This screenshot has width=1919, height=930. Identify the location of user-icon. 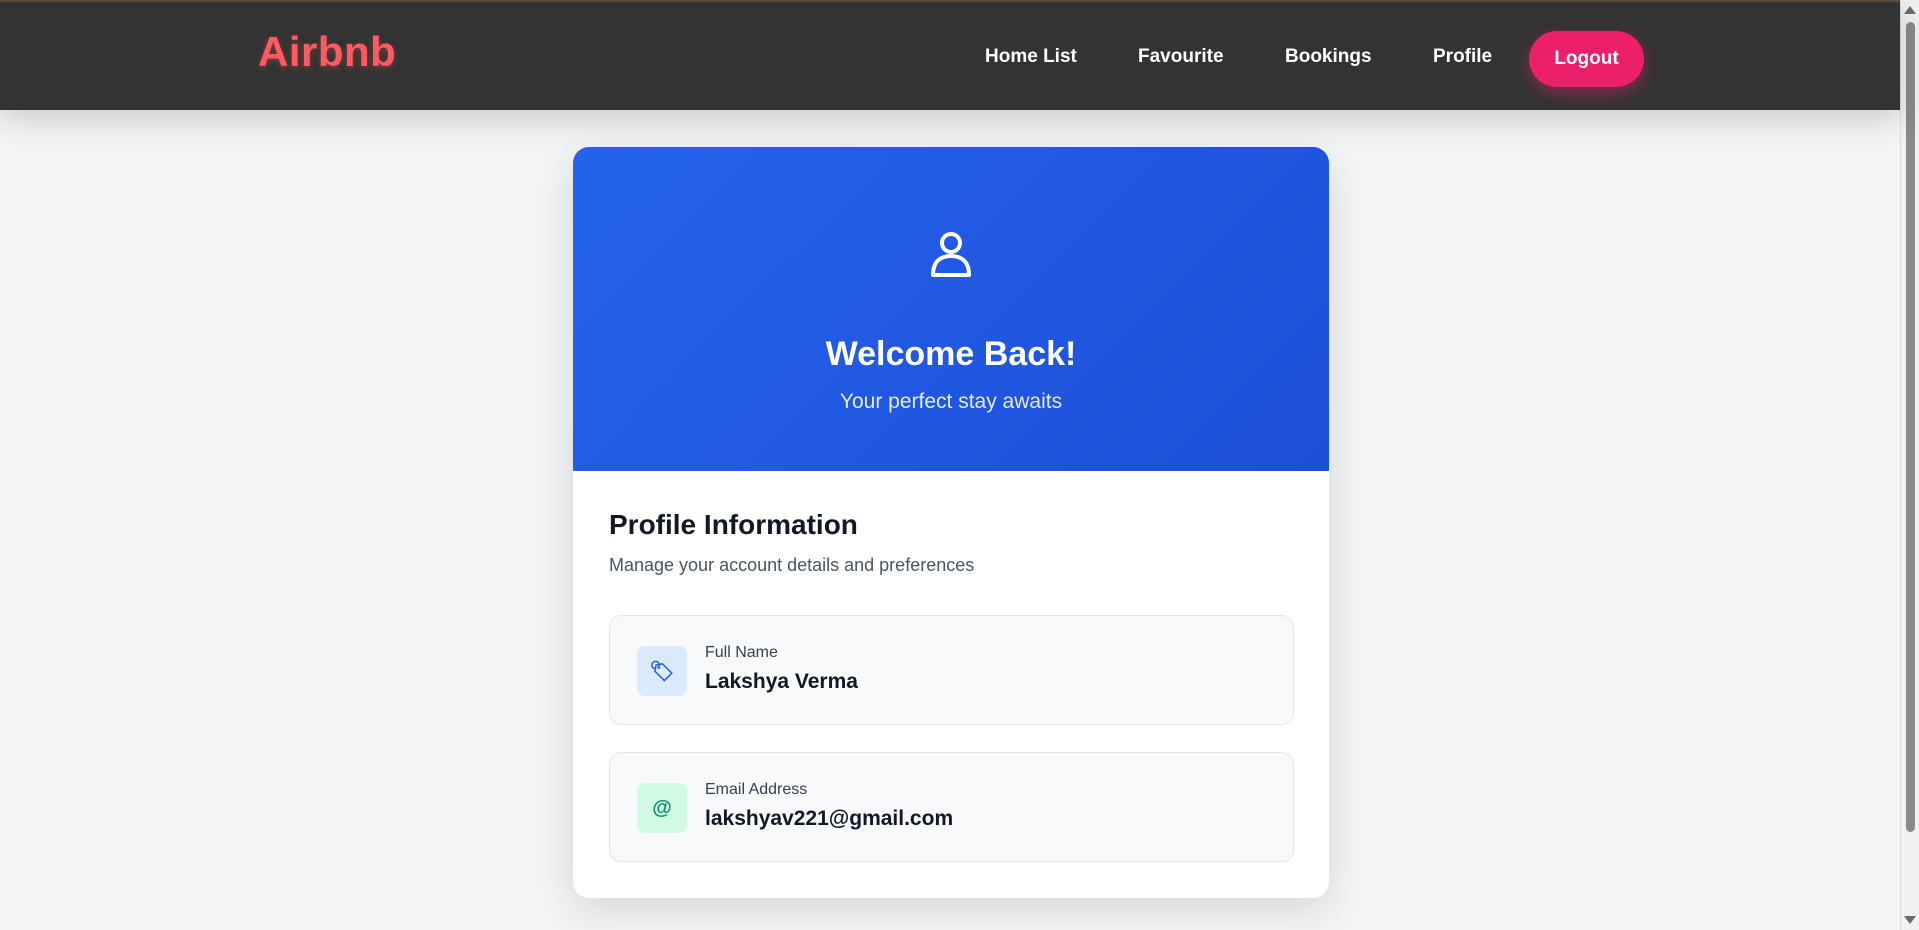
(951, 254).